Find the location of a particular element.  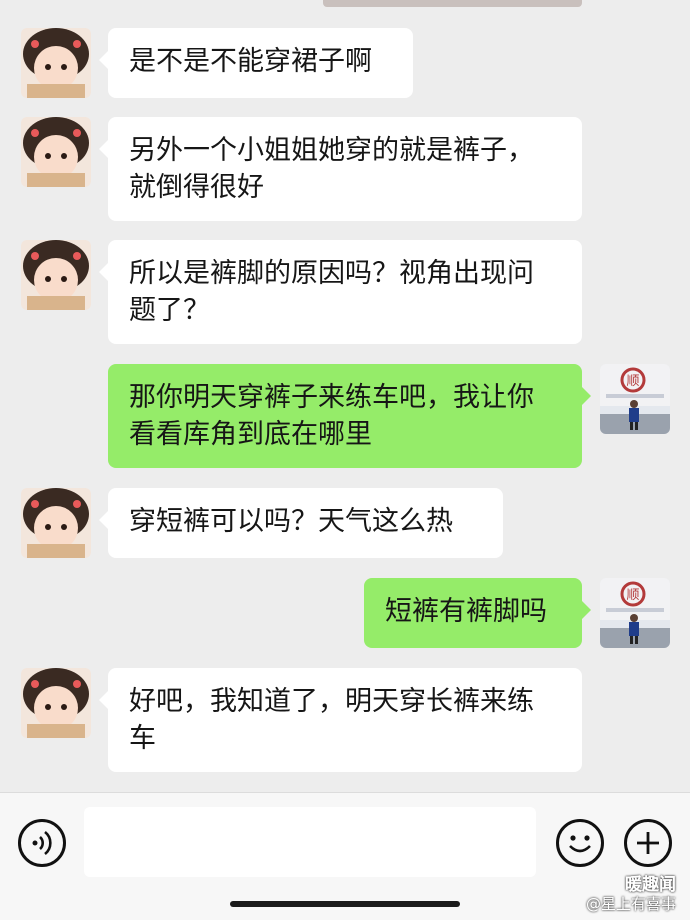

message-bubble-sent: 短裤有裤脚吗 is located at coordinates (477, 613).